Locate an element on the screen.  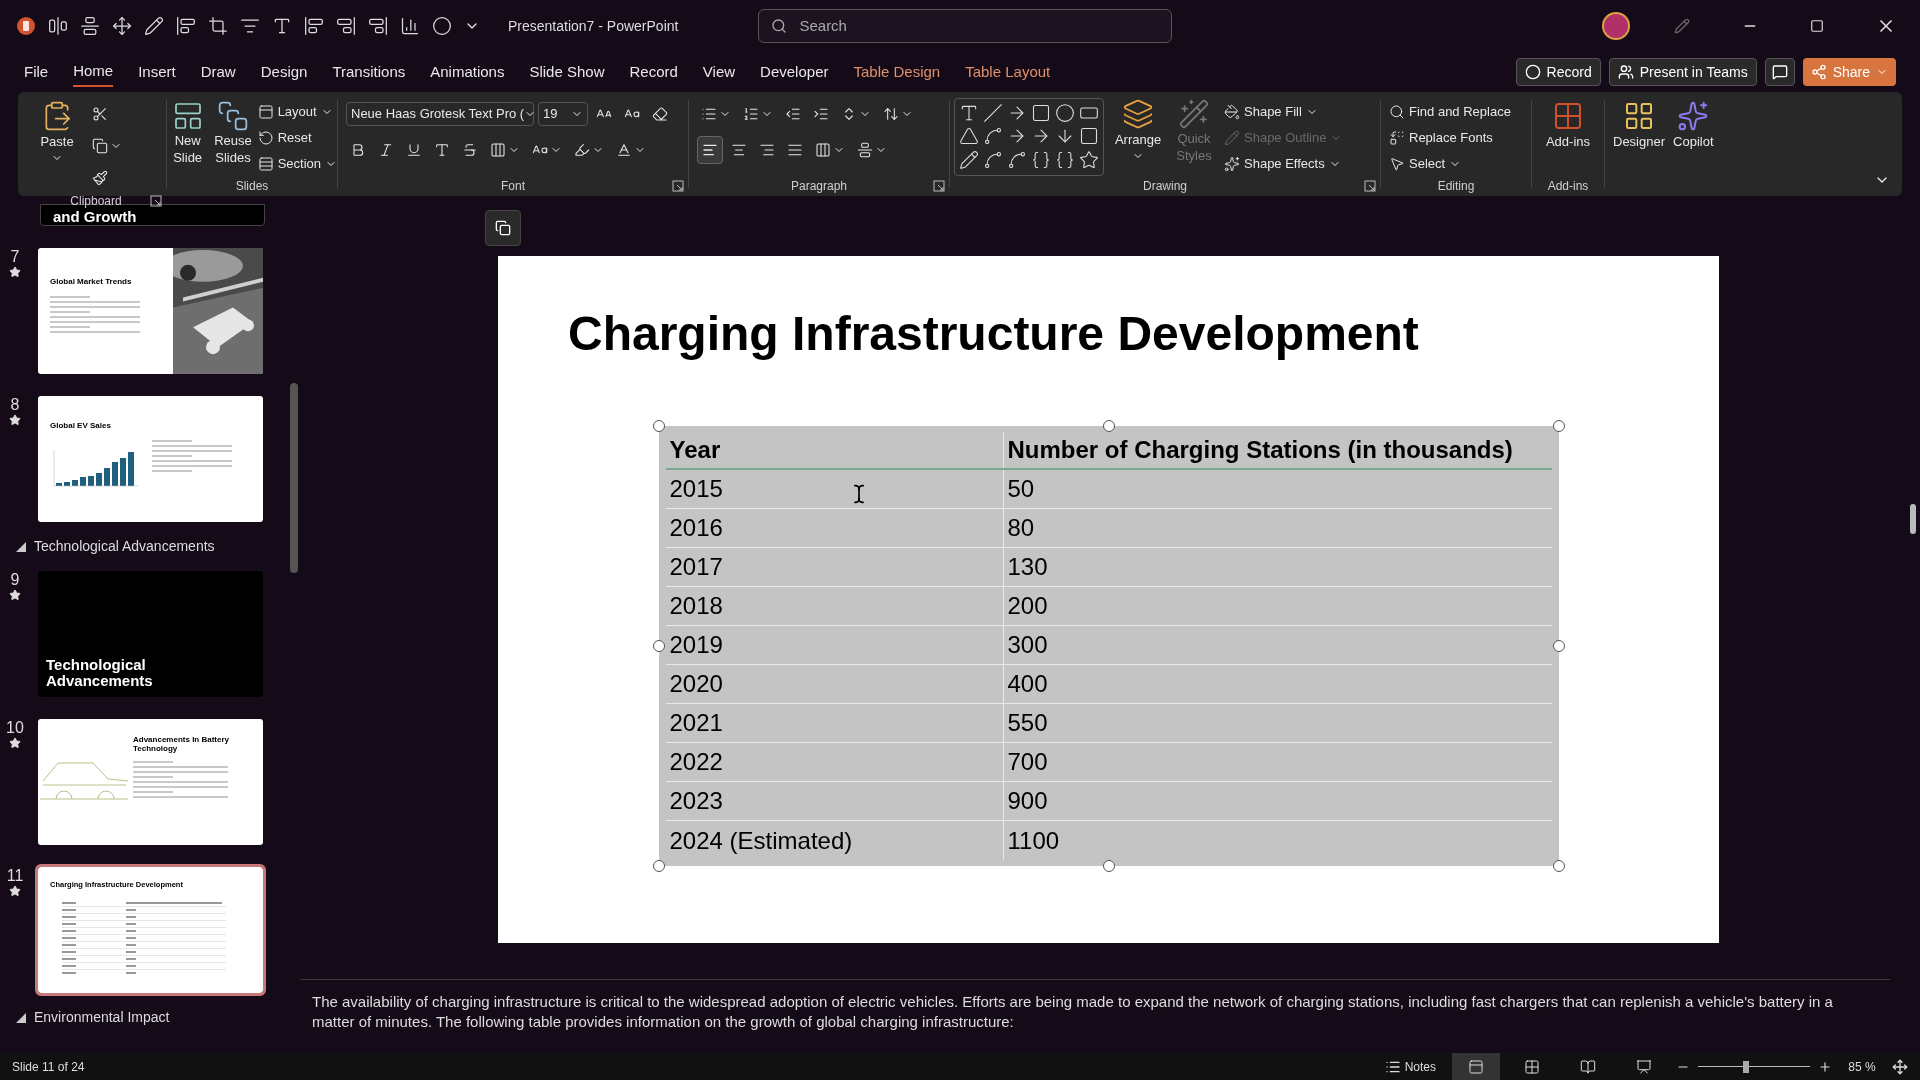
comments-button is located at coordinates (1779, 72).